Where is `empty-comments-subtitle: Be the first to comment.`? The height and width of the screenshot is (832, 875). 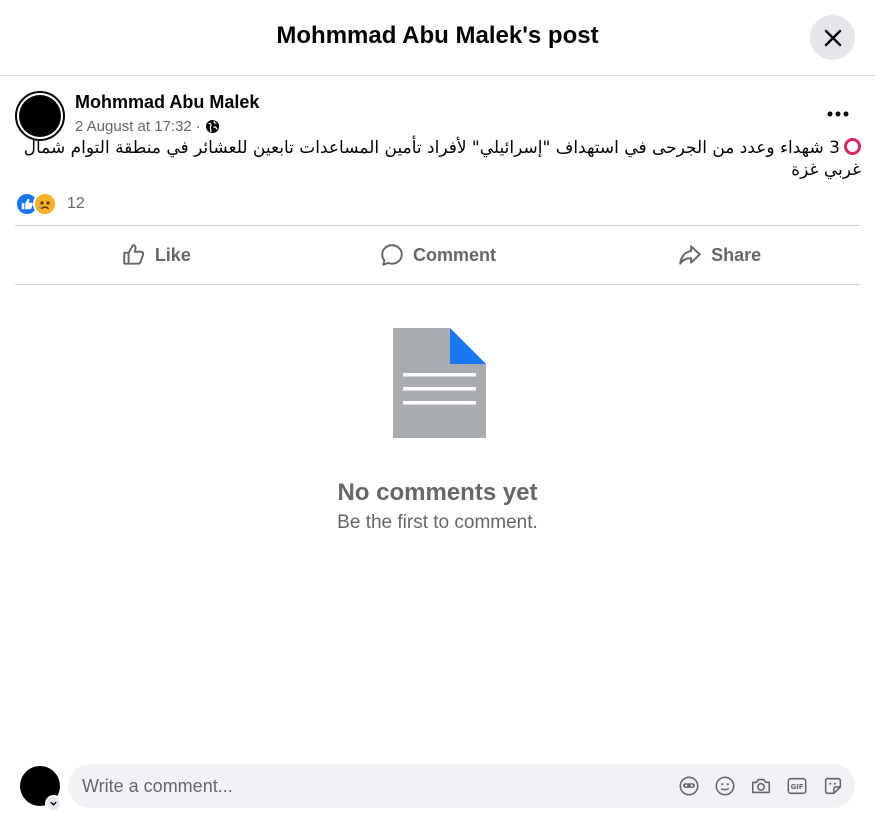 empty-comments-subtitle: Be the first to comment. is located at coordinates (437, 522).